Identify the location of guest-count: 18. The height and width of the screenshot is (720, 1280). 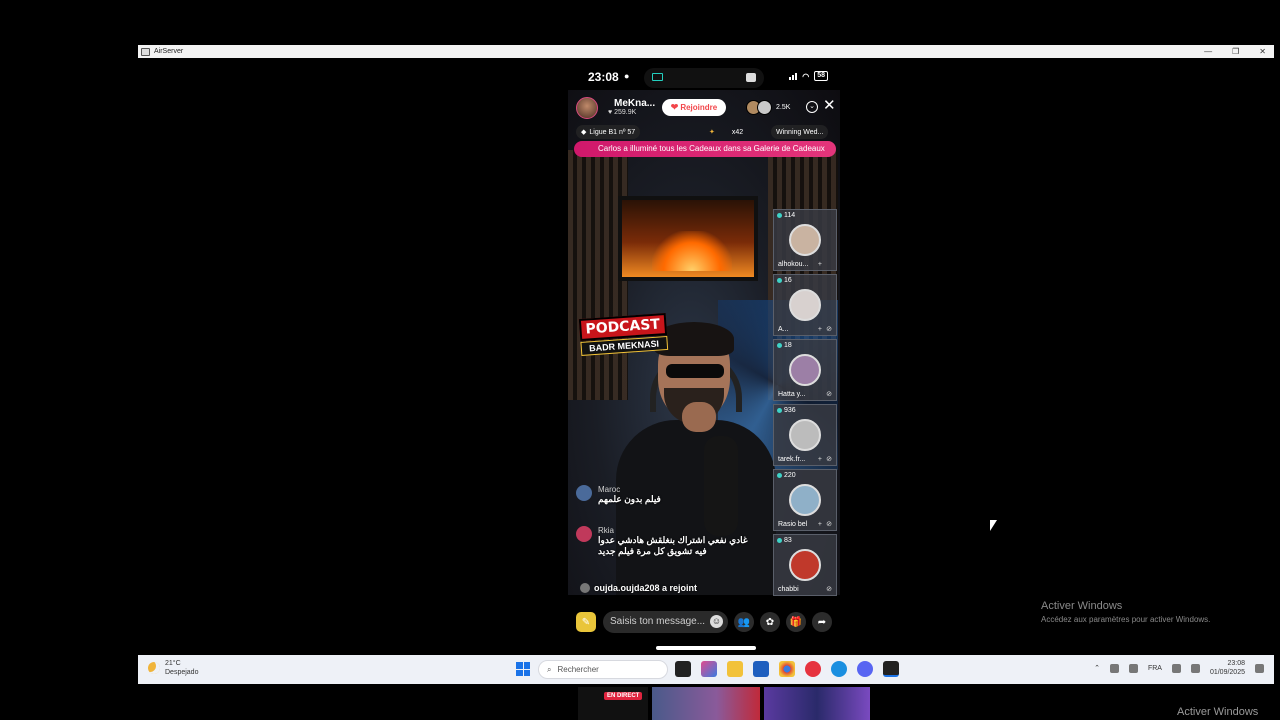
(784, 345).